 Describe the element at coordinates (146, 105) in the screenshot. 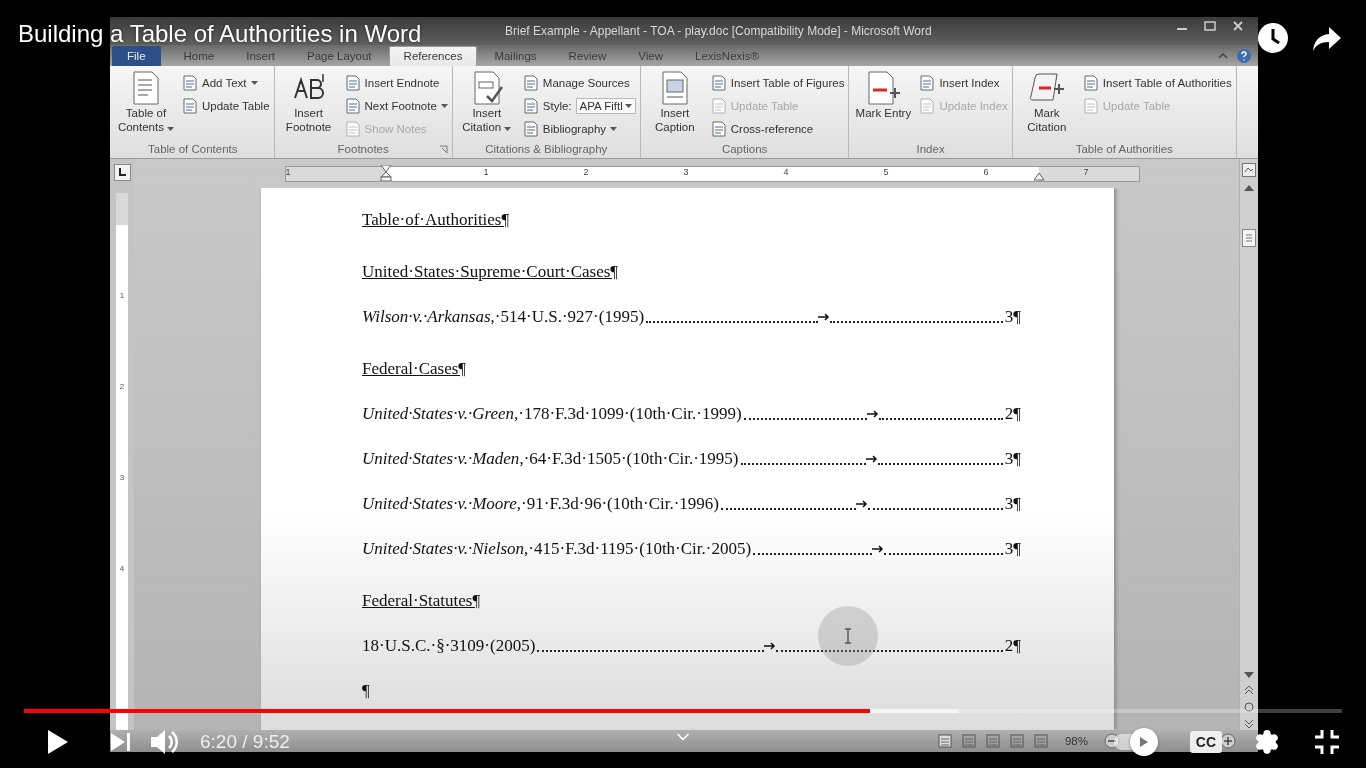

I see `ribbon-large-button: Table of Contents` at that location.